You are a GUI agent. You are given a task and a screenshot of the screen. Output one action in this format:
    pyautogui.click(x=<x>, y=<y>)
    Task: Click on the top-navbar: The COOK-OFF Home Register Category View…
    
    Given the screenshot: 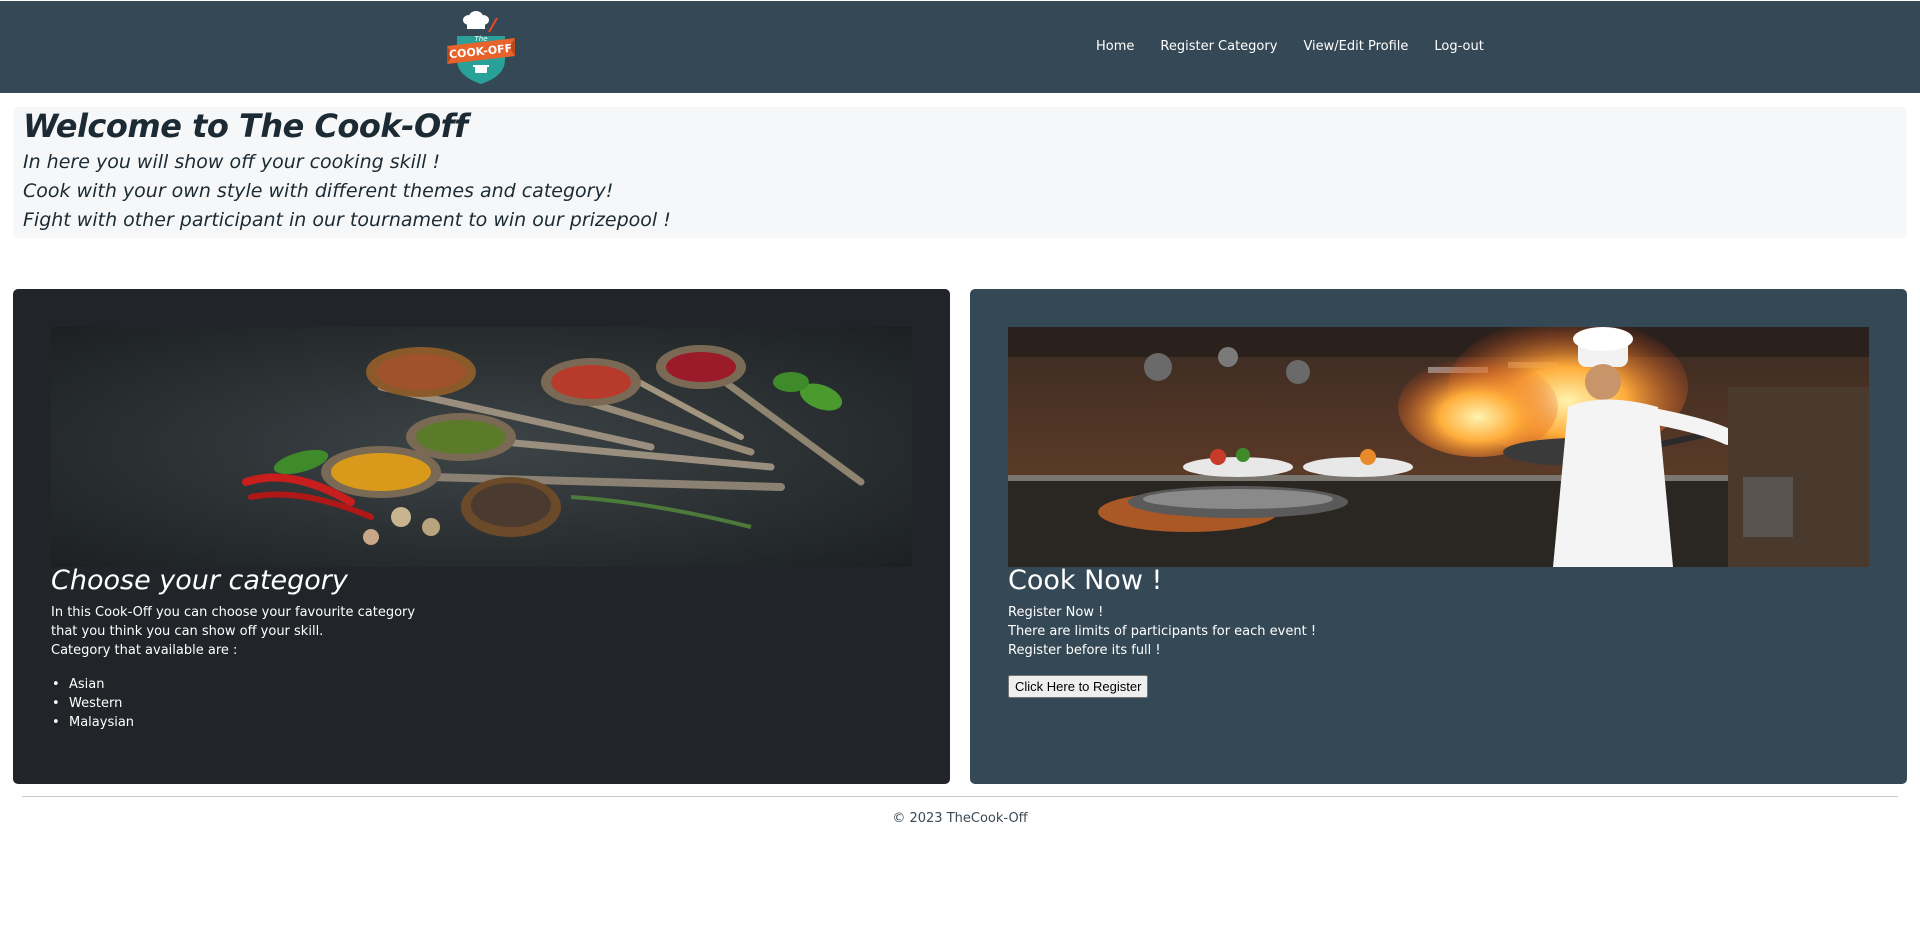 What is the action you would take?
    pyautogui.click(x=960, y=46)
    